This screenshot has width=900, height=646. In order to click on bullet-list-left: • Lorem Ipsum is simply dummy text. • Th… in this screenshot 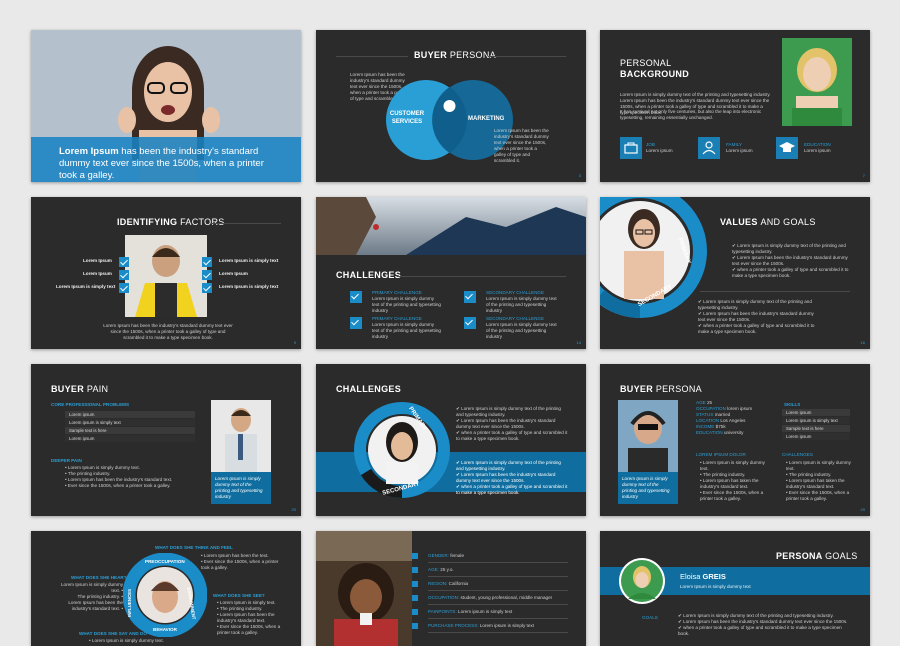, I will do `click(732, 480)`.